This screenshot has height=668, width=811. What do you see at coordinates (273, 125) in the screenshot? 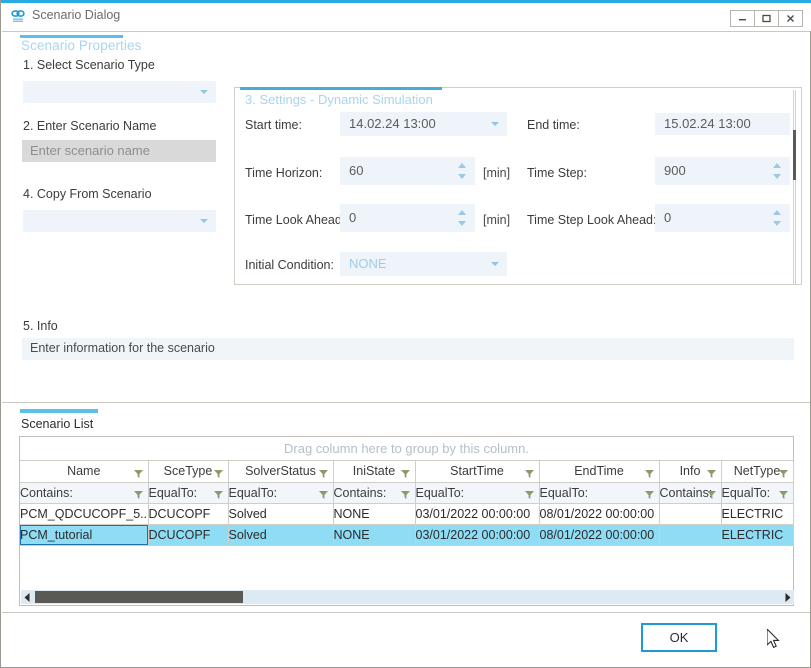
I see `start-time-label: Start time:` at bounding box center [273, 125].